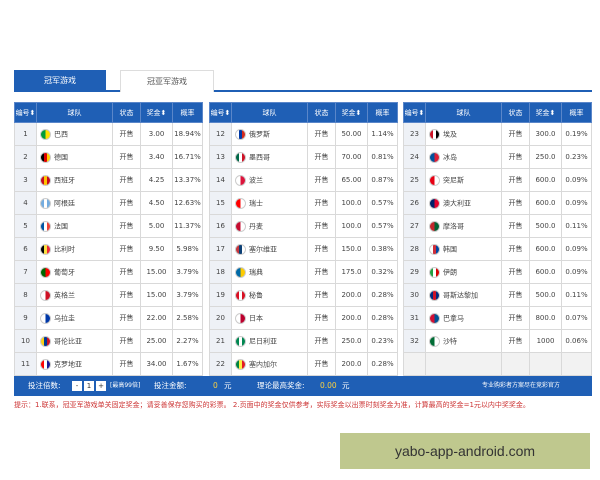 The height and width of the screenshot is (480, 600). I want to click on prize-odds: 175.0, so click(351, 272).